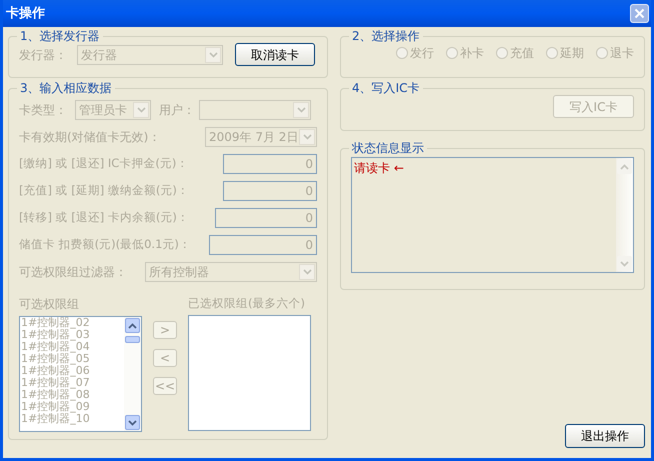  I want to click on field-label: 用户：, so click(177, 110).